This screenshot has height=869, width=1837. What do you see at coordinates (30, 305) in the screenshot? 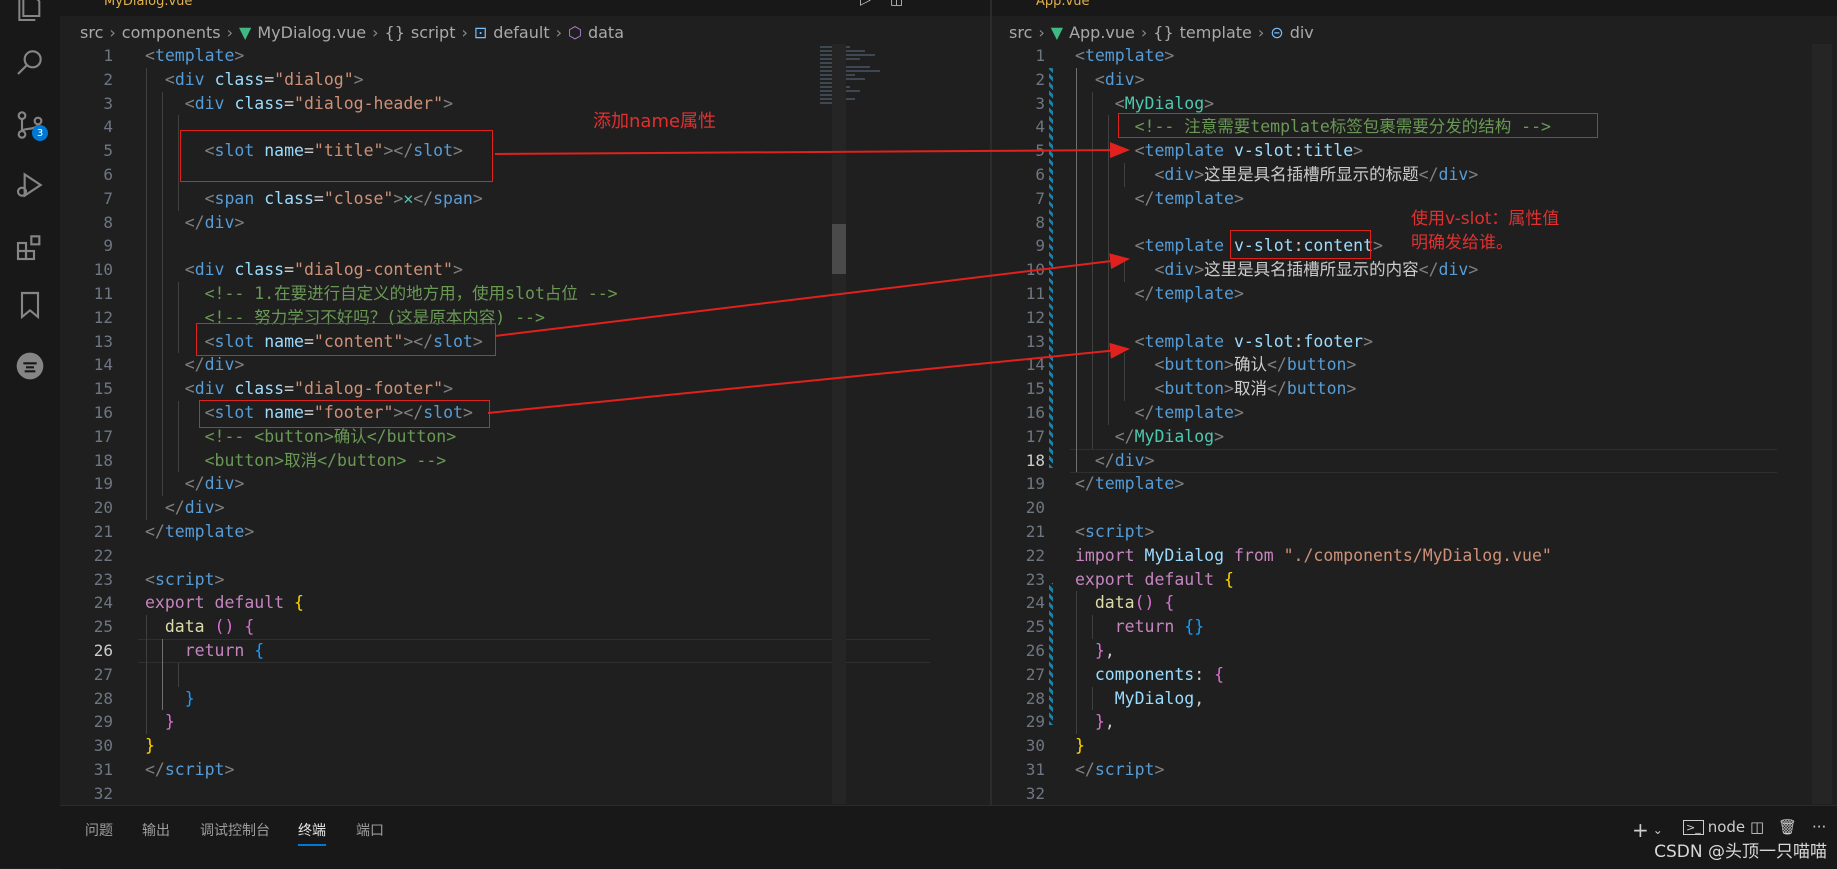
I see `bookmark-icon` at bounding box center [30, 305].